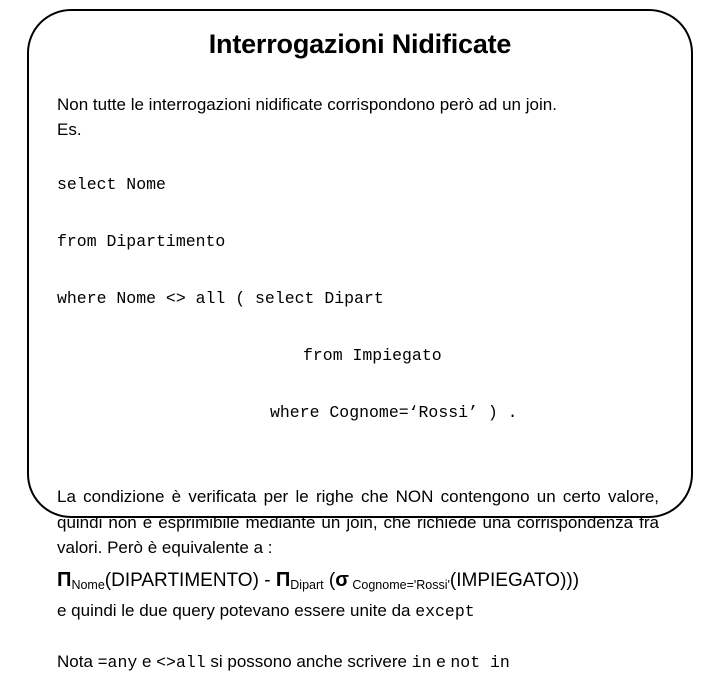  I want to click on not-in-keyword: not in, so click(480, 662).